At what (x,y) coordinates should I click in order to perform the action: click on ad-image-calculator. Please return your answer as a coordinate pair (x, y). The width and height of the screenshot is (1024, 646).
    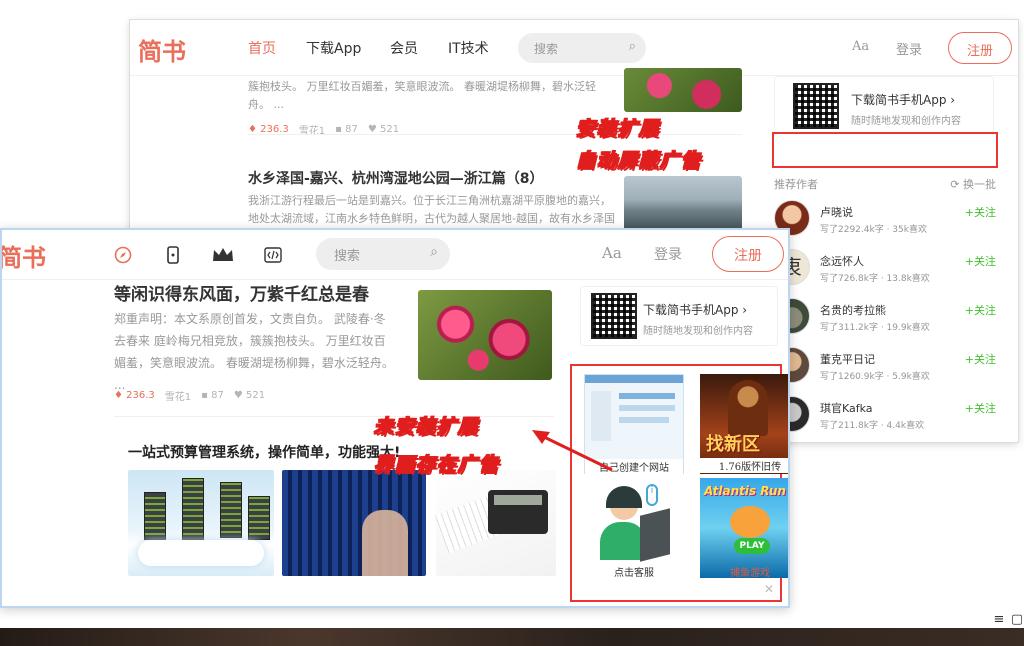
    Looking at the image, I should click on (495, 523).